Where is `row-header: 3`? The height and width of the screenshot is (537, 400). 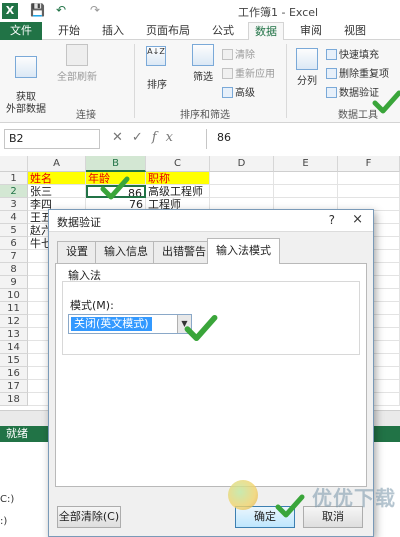
row-header: 3 is located at coordinates (14, 204).